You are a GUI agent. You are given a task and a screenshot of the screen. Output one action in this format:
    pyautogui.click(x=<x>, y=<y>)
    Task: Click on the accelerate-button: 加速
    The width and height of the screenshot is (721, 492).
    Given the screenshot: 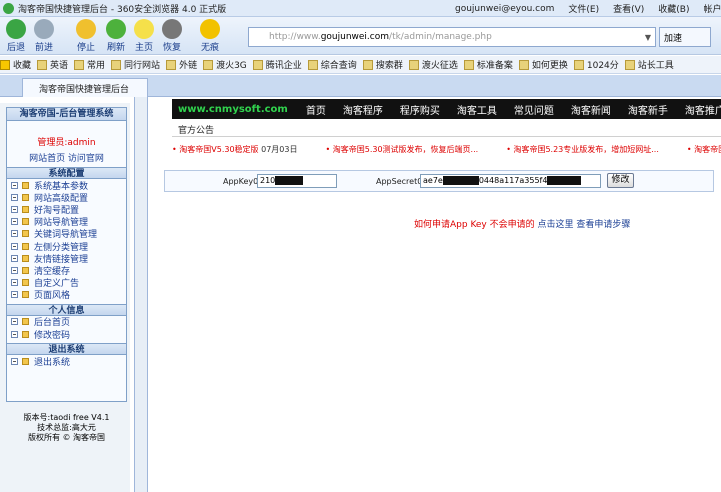 What is the action you would take?
    pyautogui.click(x=685, y=37)
    